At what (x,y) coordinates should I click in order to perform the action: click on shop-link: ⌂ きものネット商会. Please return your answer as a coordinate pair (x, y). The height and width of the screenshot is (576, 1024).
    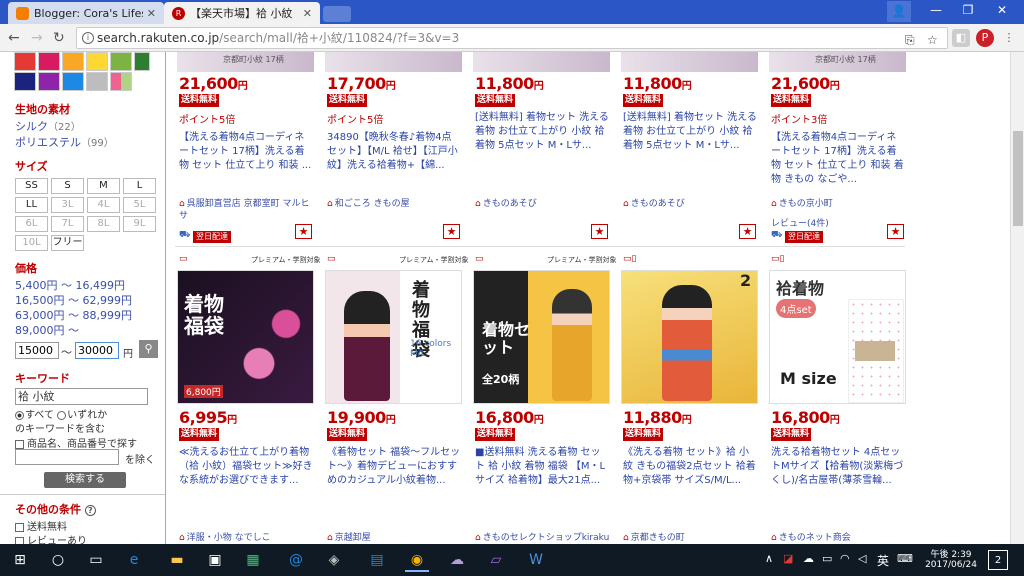
    Looking at the image, I should click on (838, 538).